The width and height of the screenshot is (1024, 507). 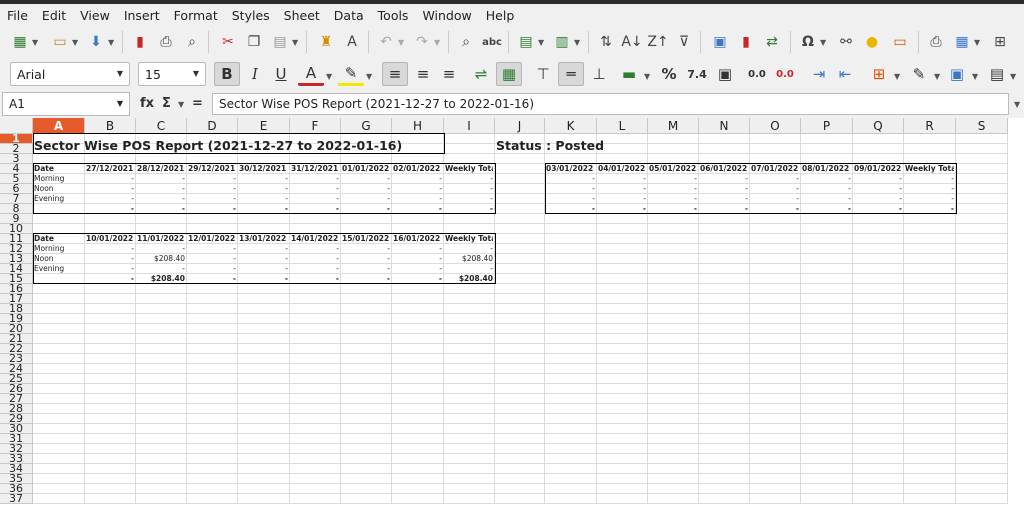 I want to click on column-header-f: F, so click(x=315, y=126).